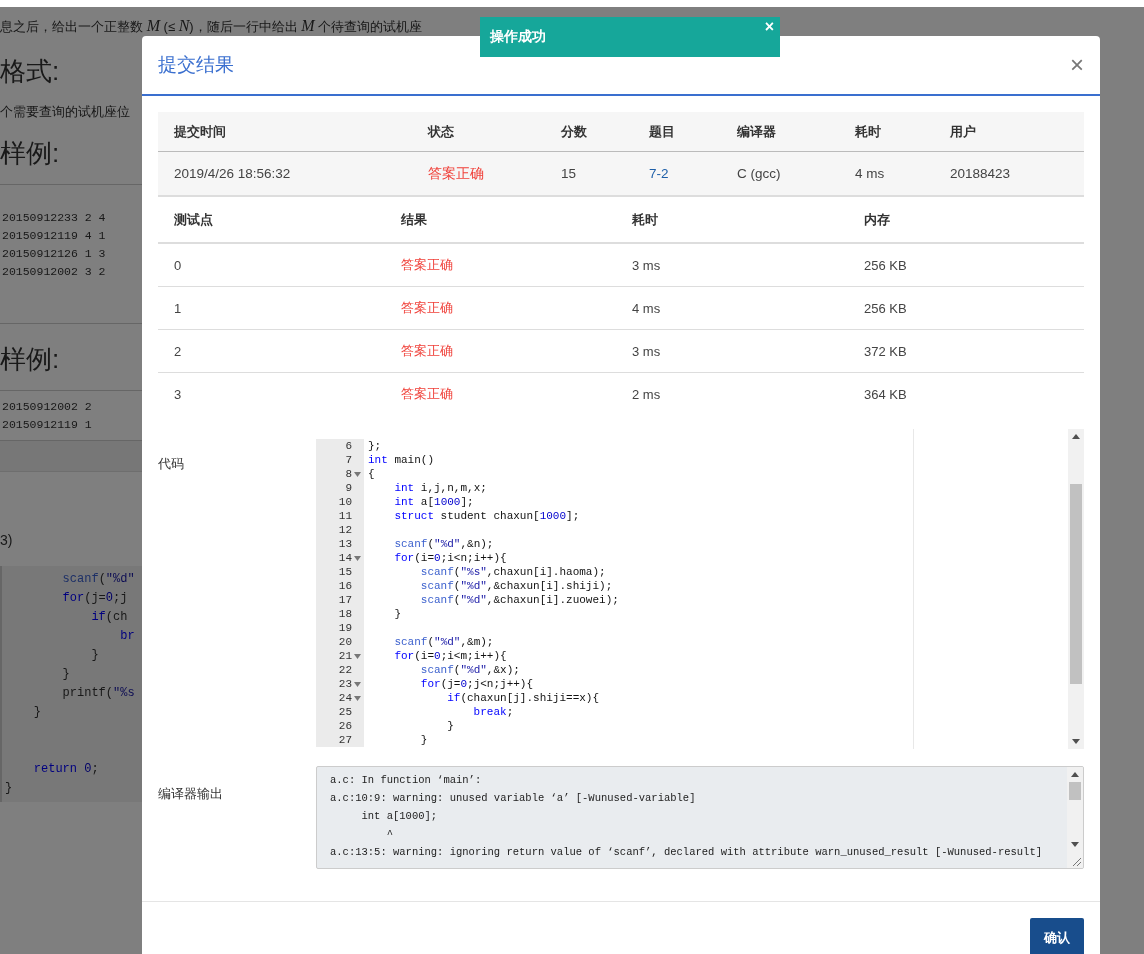 The height and width of the screenshot is (954, 1144). Describe the element at coordinates (171, 464) in the screenshot. I see `field-label: 代码` at that location.